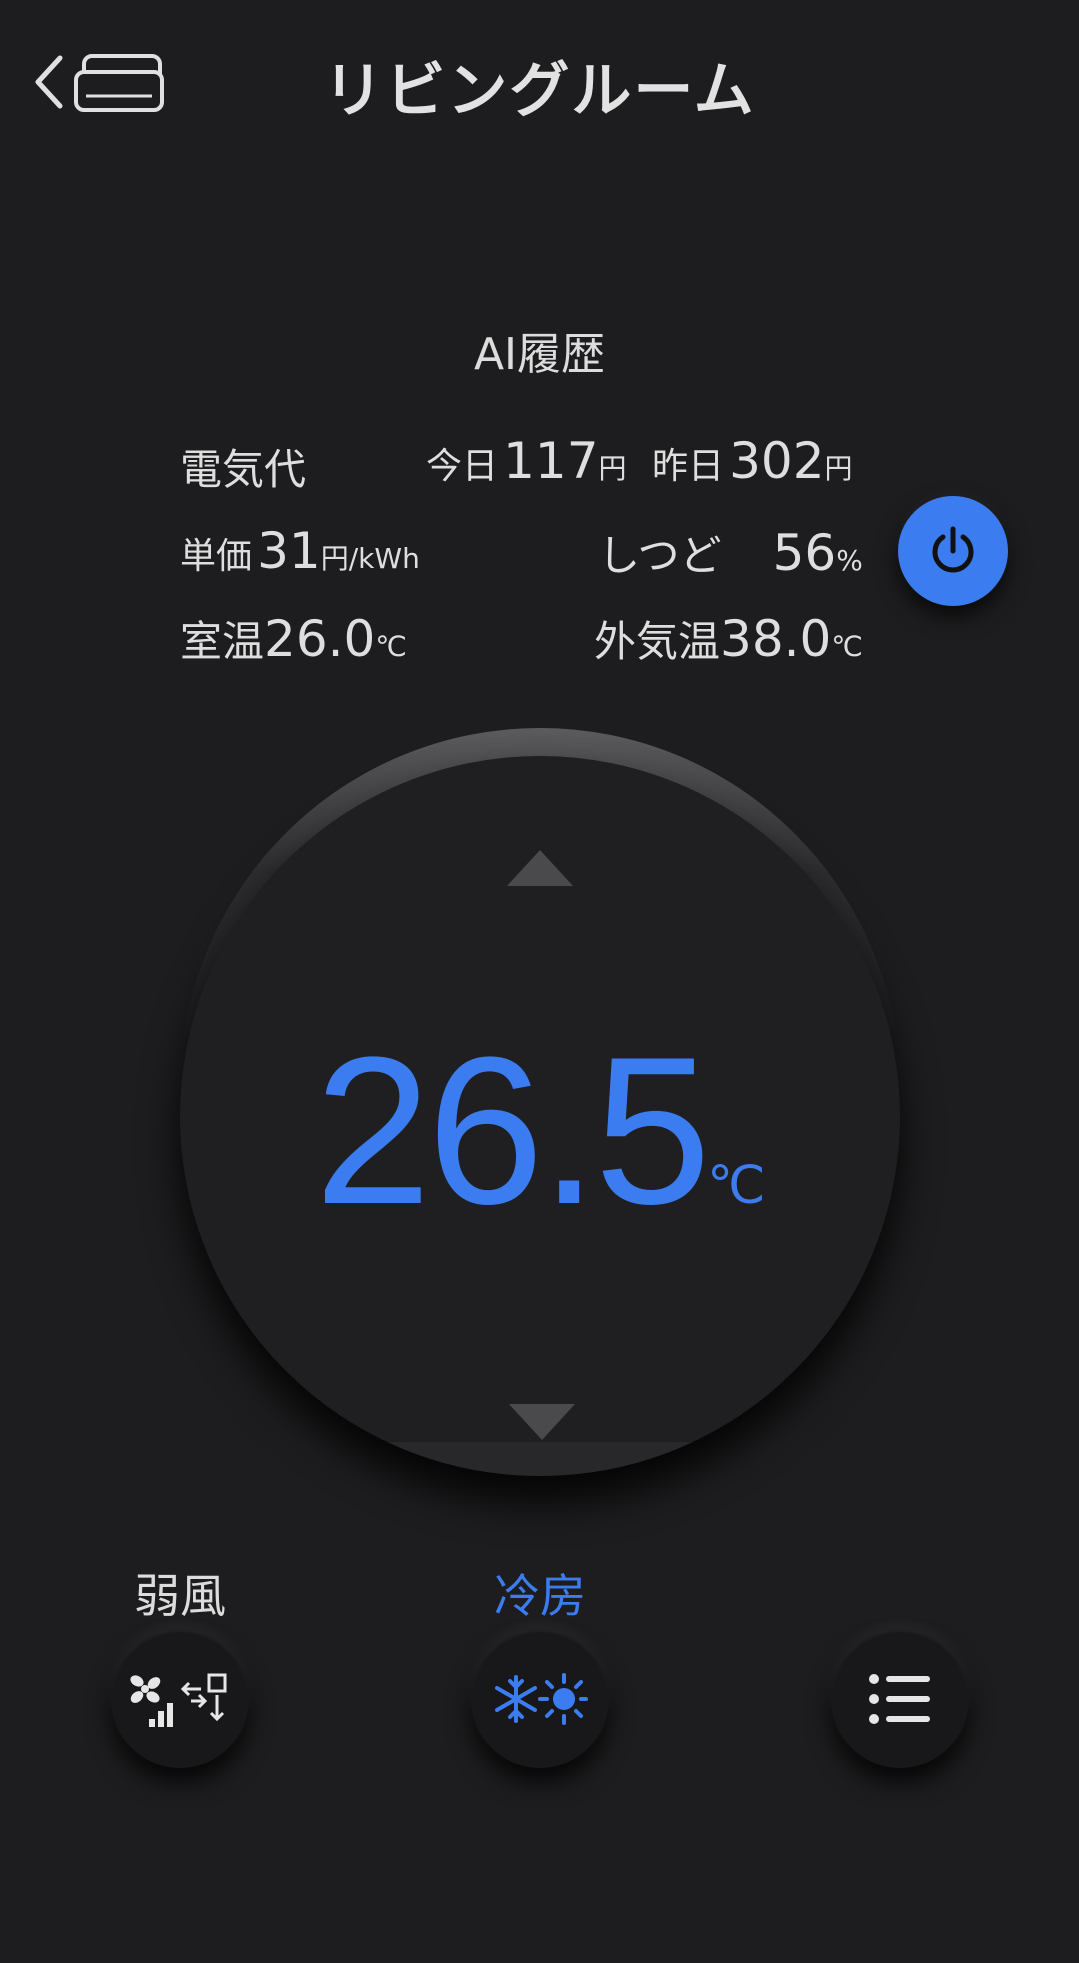 The height and width of the screenshot is (1963, 1079). I want to click on temp-up-button, so click(540, 868).